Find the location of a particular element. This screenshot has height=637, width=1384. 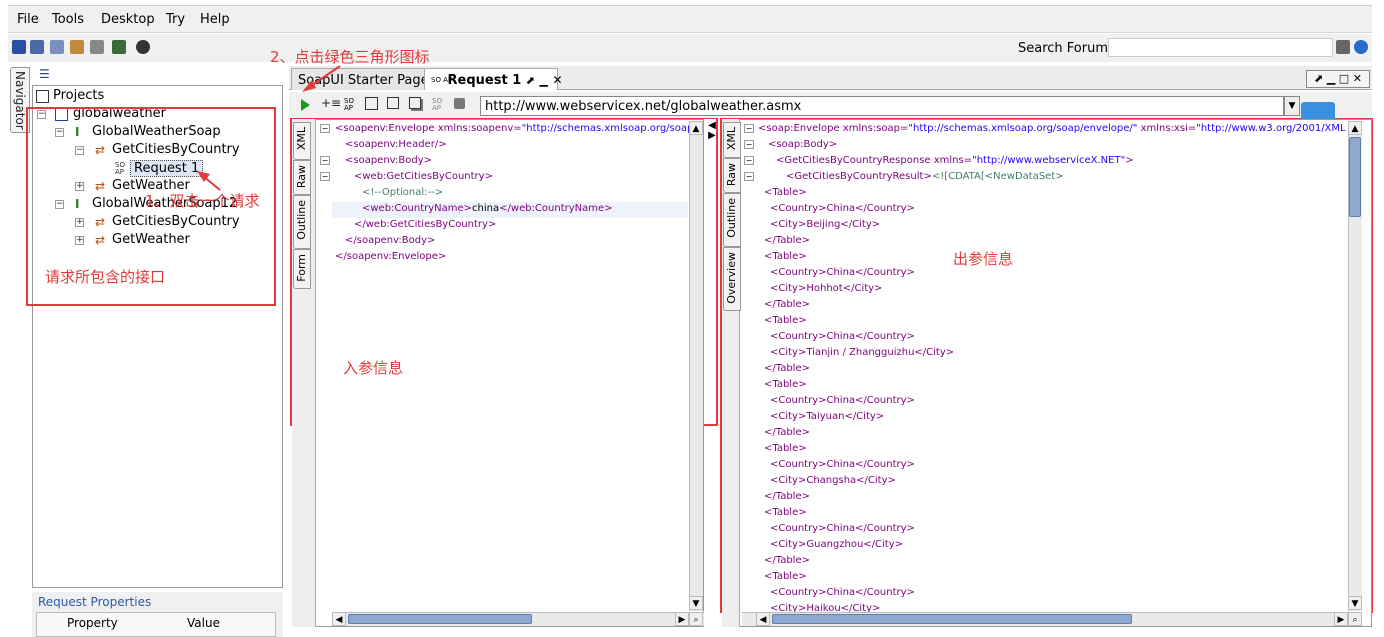

annotation-arrows is located at coordinates (269, 128).